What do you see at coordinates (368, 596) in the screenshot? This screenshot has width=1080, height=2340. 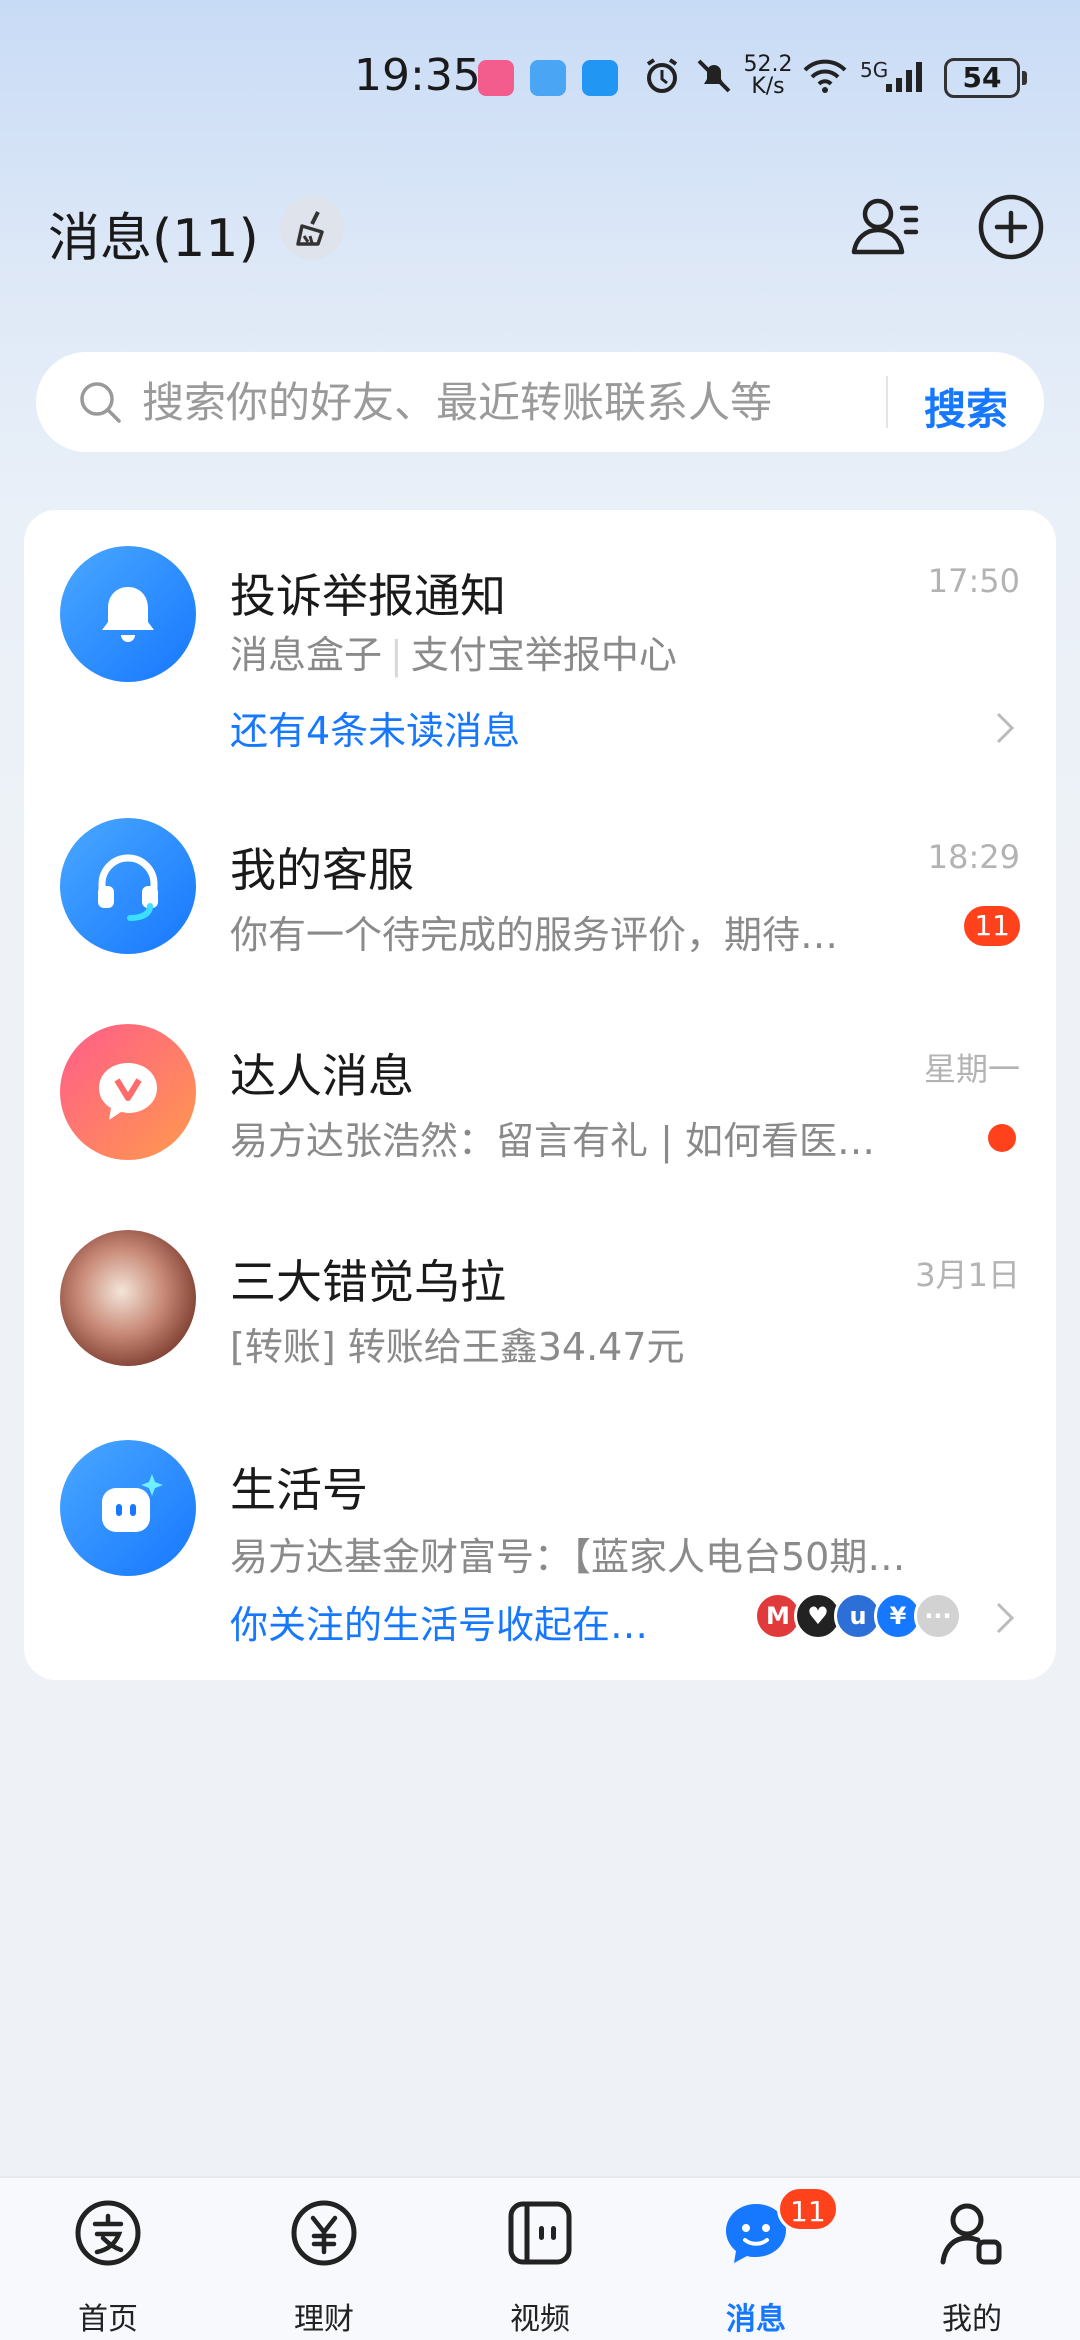 I see `message-title: 投诉举报通知` at bounding box center [368, 596].